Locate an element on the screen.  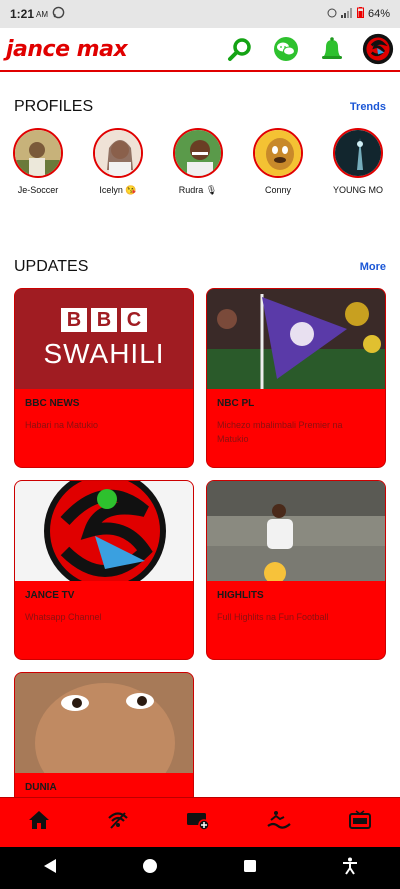
home-icon is located at coordinates (39, 822).